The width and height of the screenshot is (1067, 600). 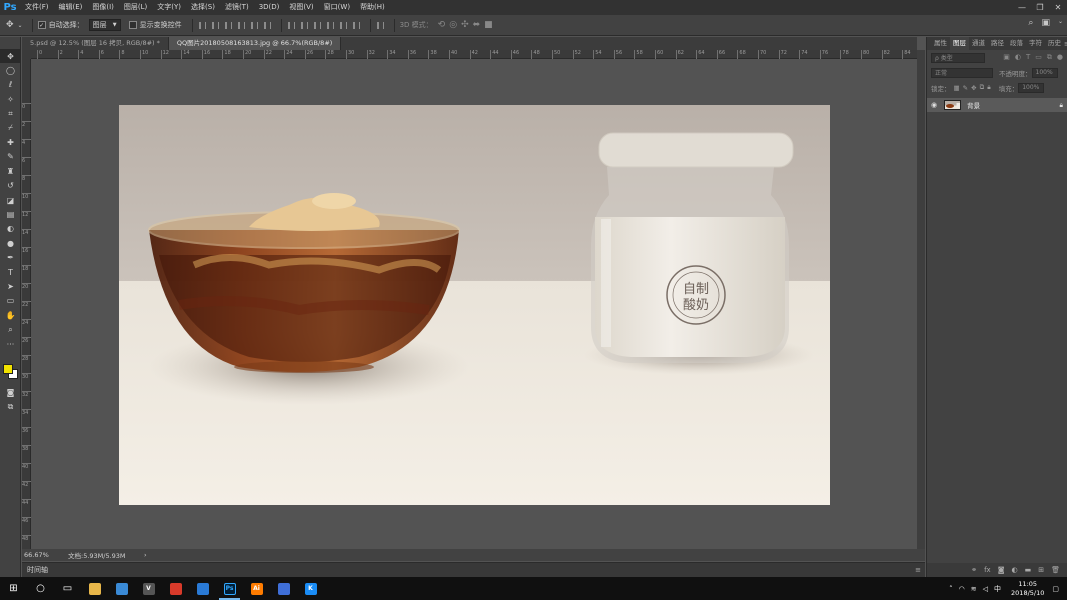 What do you see at coordinates (1006, 57) in the screenshot?
I see `filter-pixel-icon: ▣` at bounding box center [1006, 57].